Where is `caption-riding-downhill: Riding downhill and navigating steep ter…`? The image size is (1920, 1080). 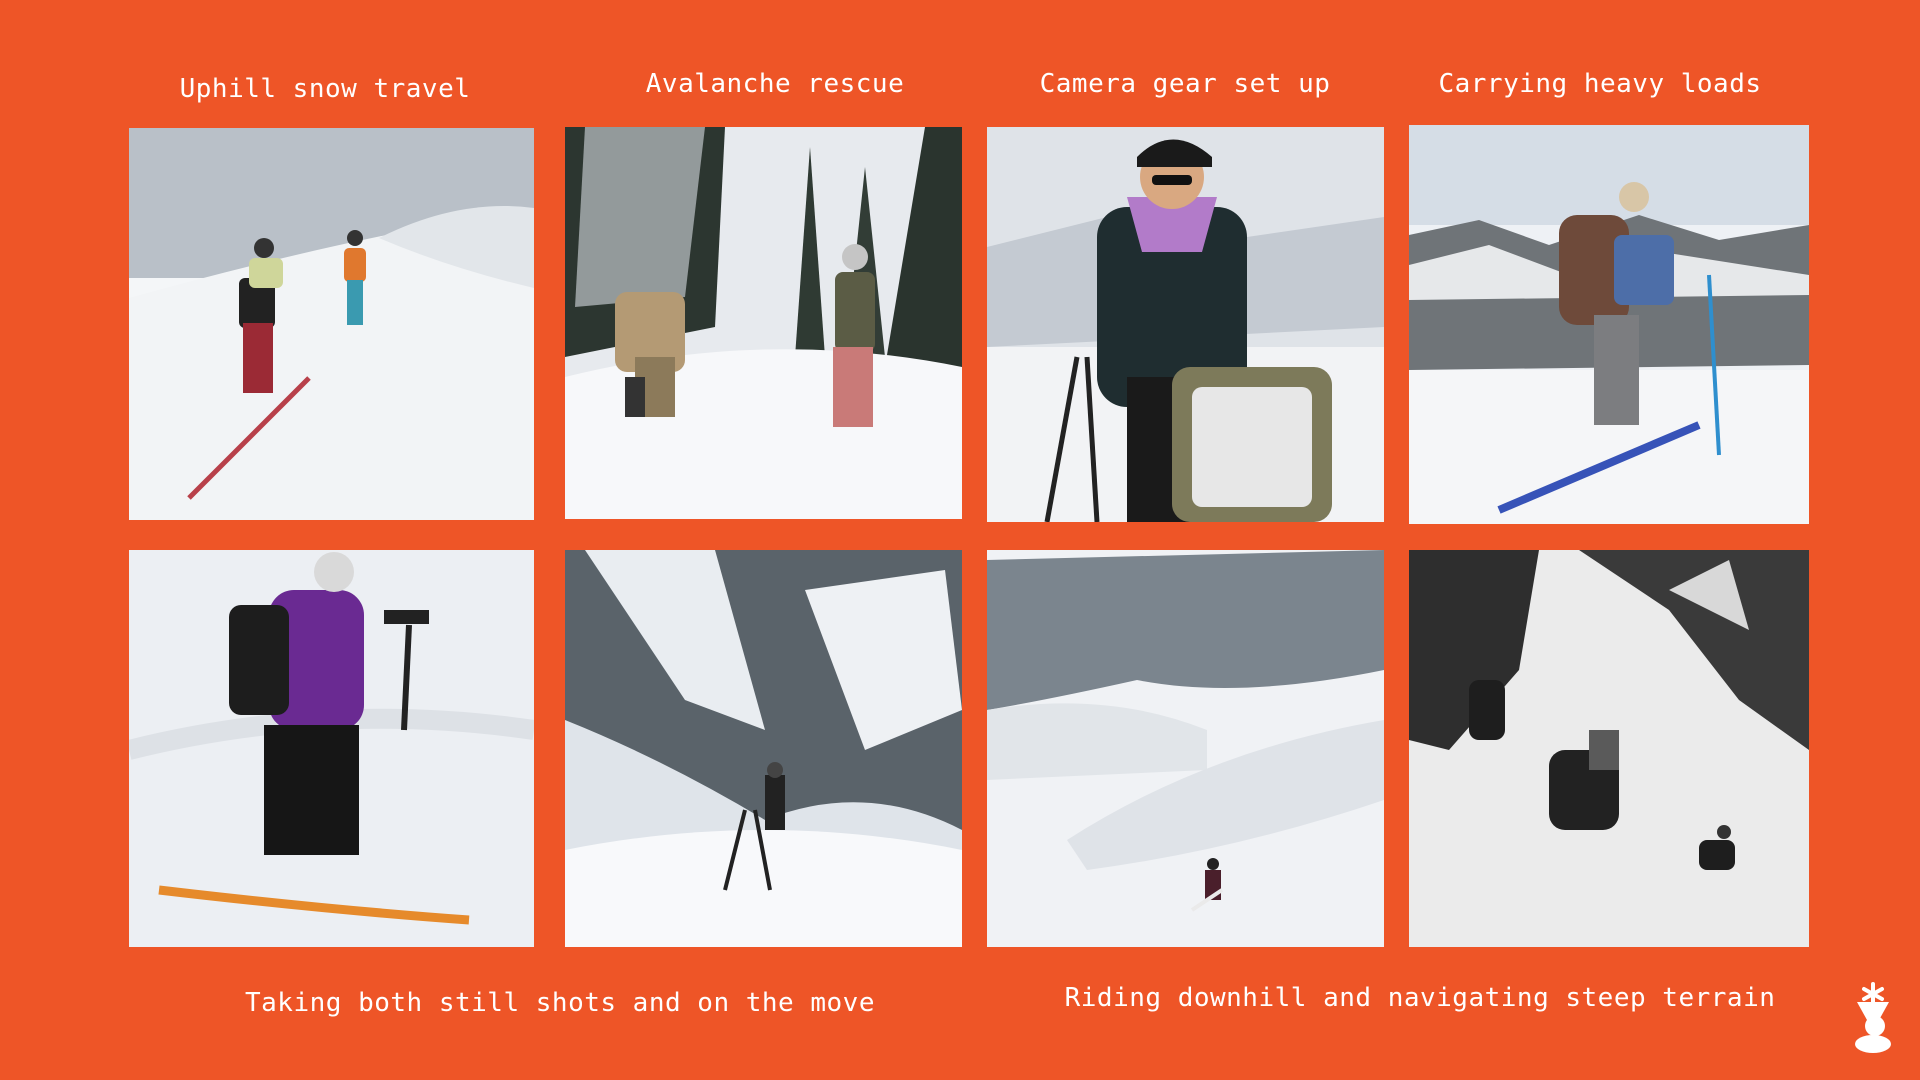
caption-riding-downhill: Riding downhill and navigating steep ter… is located at coordinates (1420, 998).